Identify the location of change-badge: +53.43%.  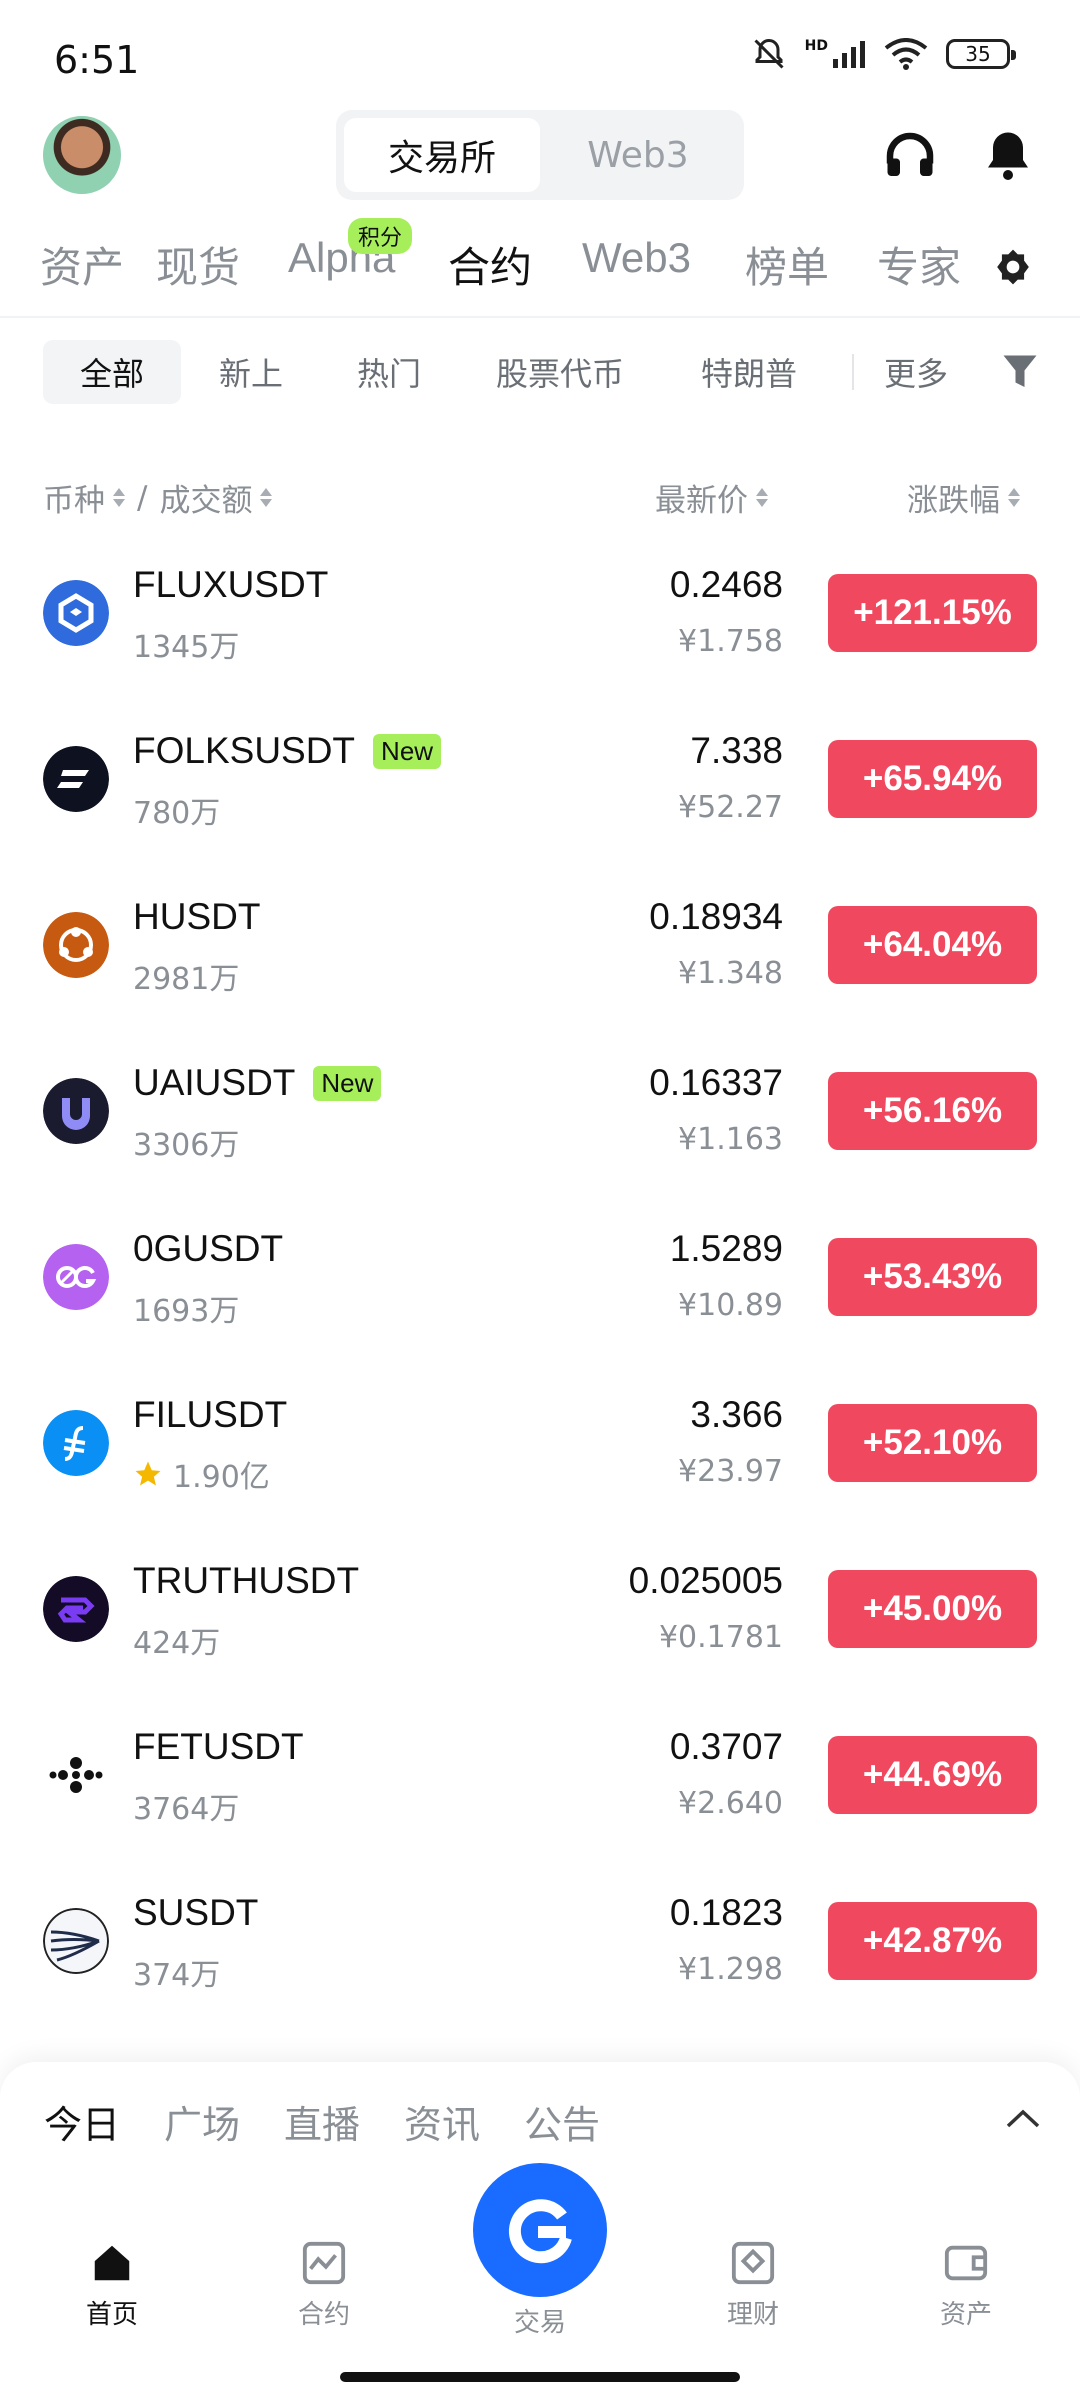
(932, 1277).